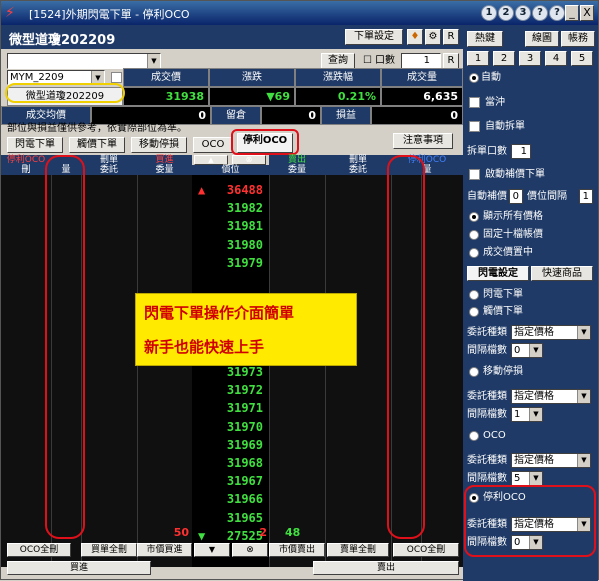 This screenshot has height=581, width=599. Describe the element at coordinates (250, 550) in the screenshot. I see `clear-bottom-button: ⊗` at that location.